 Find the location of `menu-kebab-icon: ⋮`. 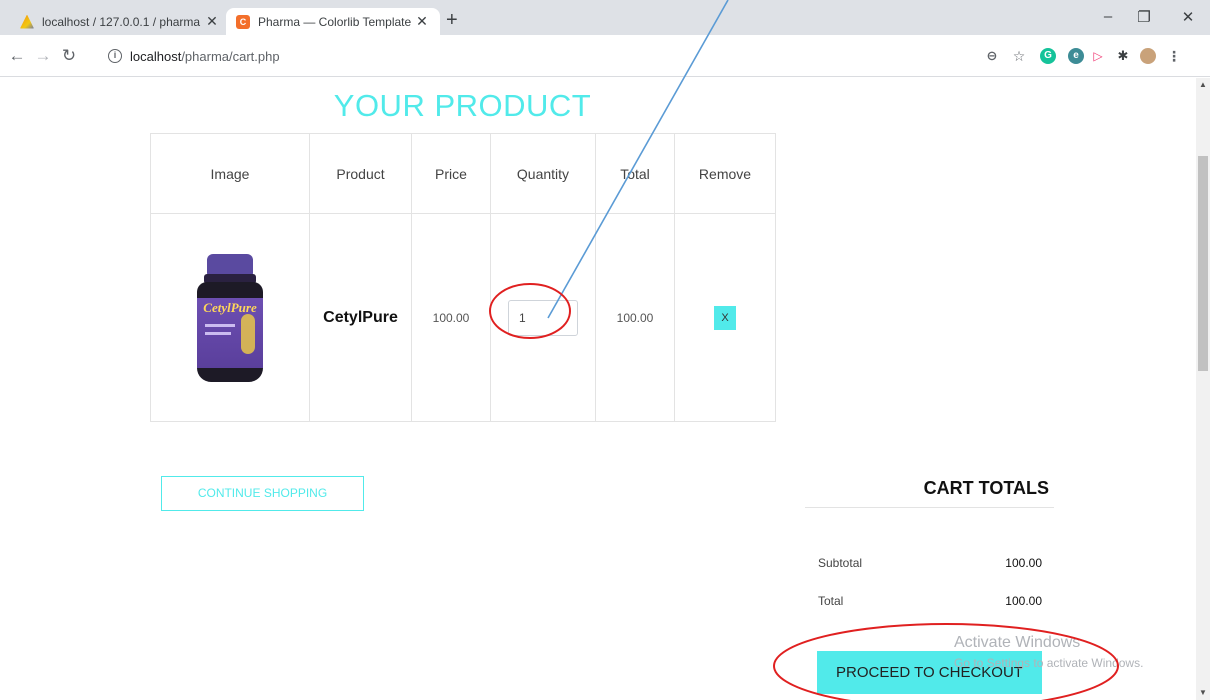

menu-kebab-icon: ⋮ is located at coordinates (1174, 56).